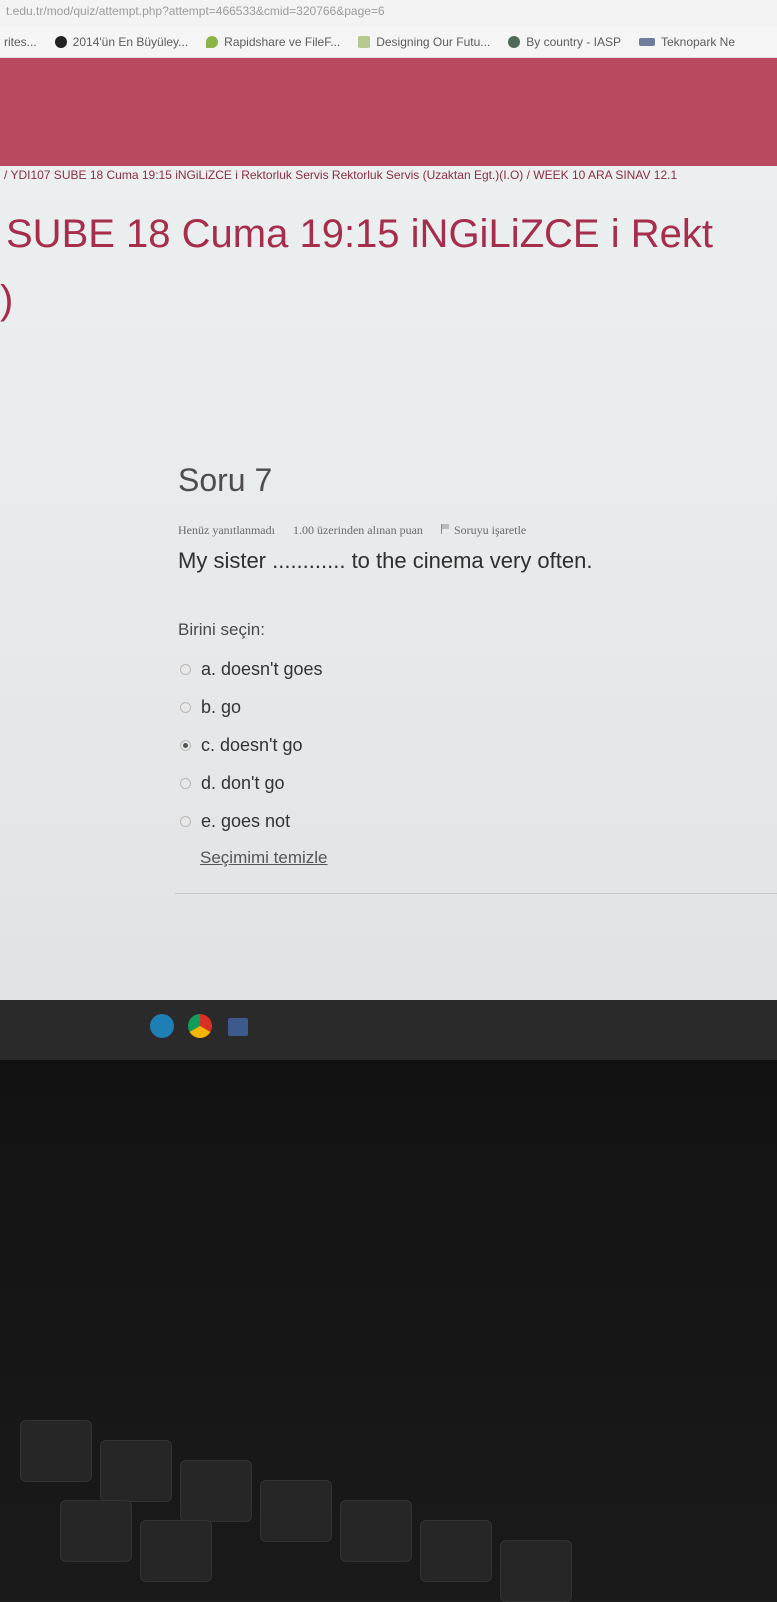 Image resolution: width=777 pixels, height=1602 pixels. Describe the element at coordinates (7, 300) in the screenshot. I see `page-title-continued: )` at that location.